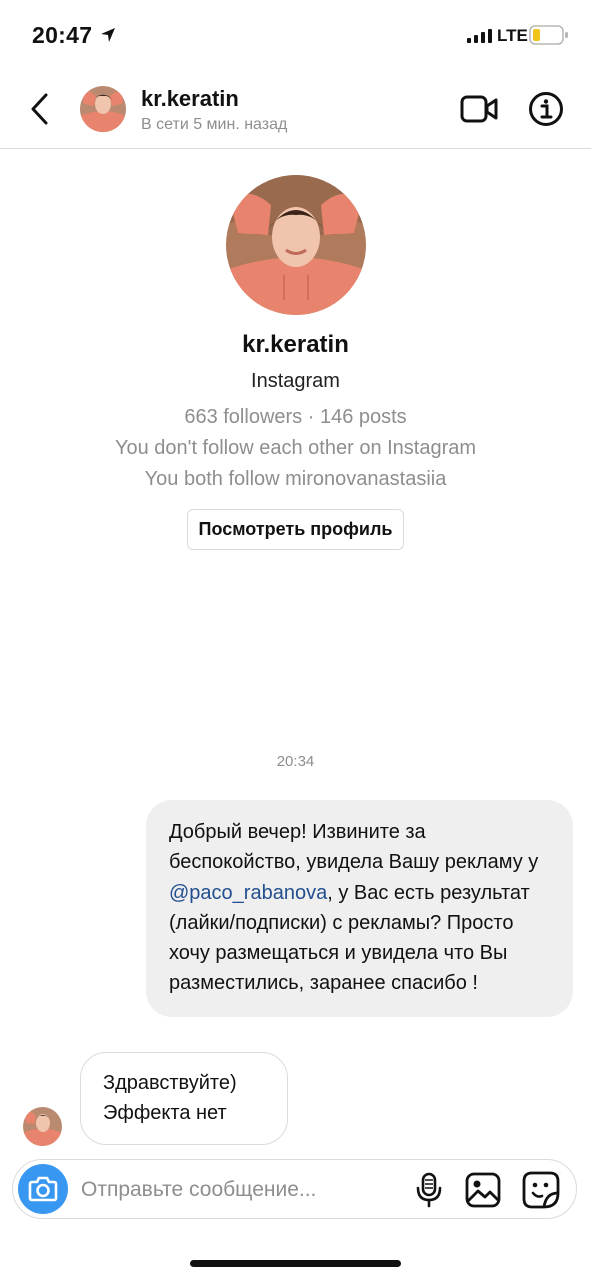 The image size is (591, 1280). Describe the element at coordinates (295, 245) in the screenshot. I see `profile-avatar` at that location.